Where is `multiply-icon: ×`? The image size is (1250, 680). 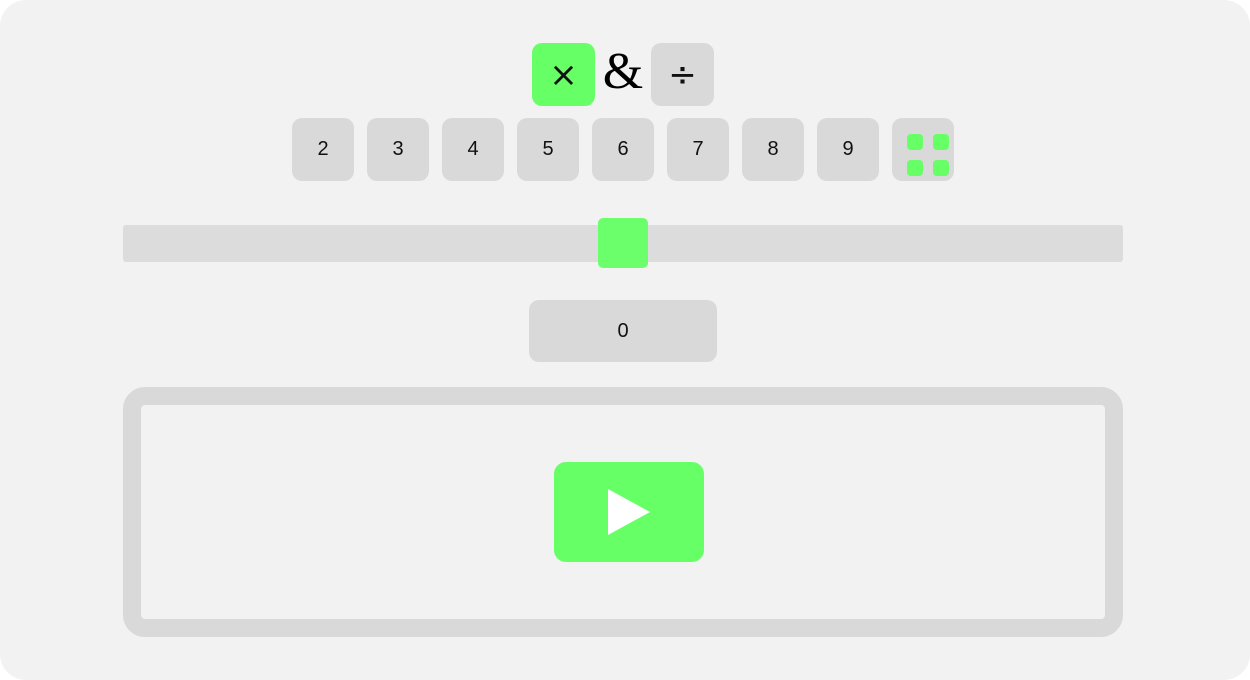 multiply-icon: × is located at coordinates (563, 74).